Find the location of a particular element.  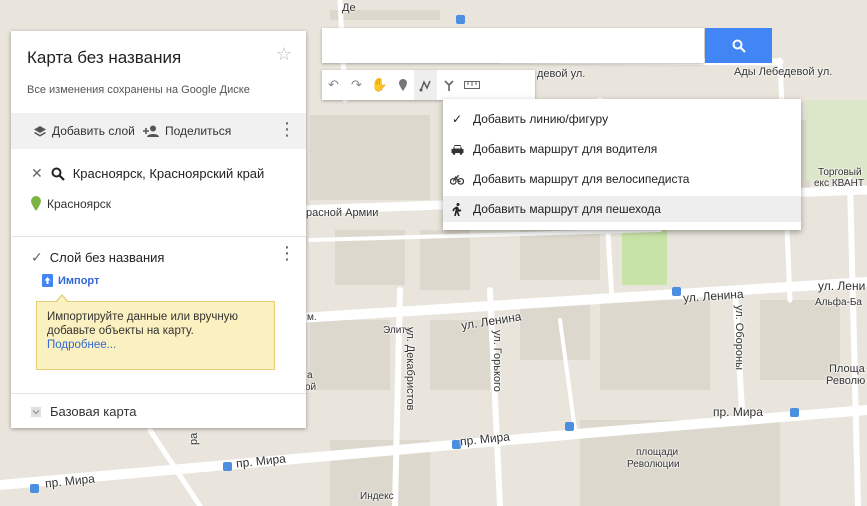

base-map-label: Базовая карта is located at coordinates (93, 411).